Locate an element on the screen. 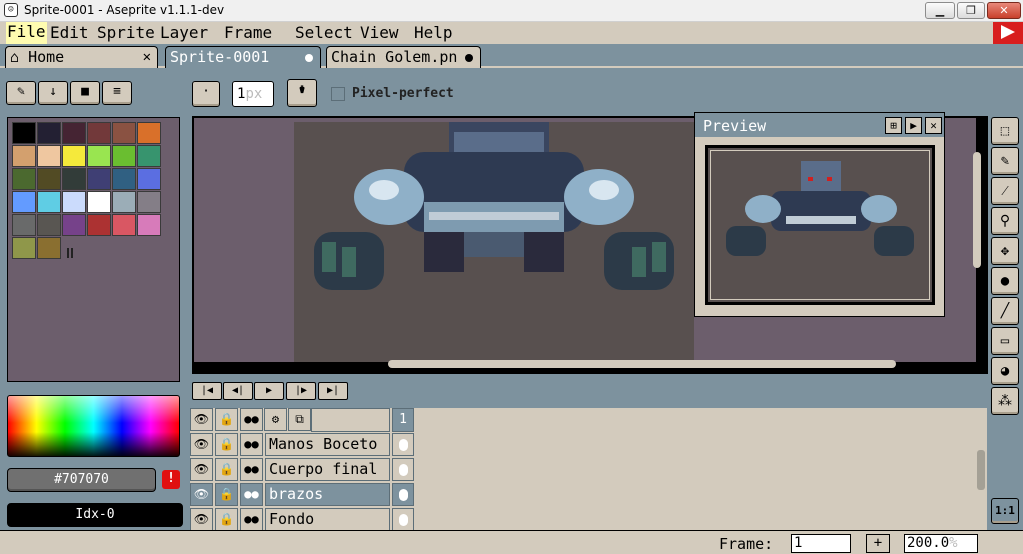  menu-help: Help is located at coordinates (433, 32).